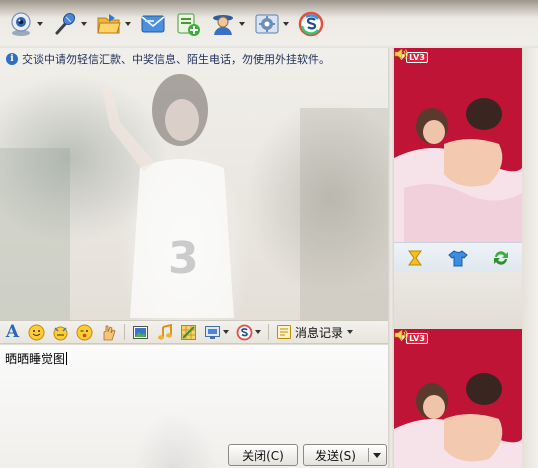  Describe the element at coordinates (284, 332) in the screenshot. I see `history-icon` at that location.